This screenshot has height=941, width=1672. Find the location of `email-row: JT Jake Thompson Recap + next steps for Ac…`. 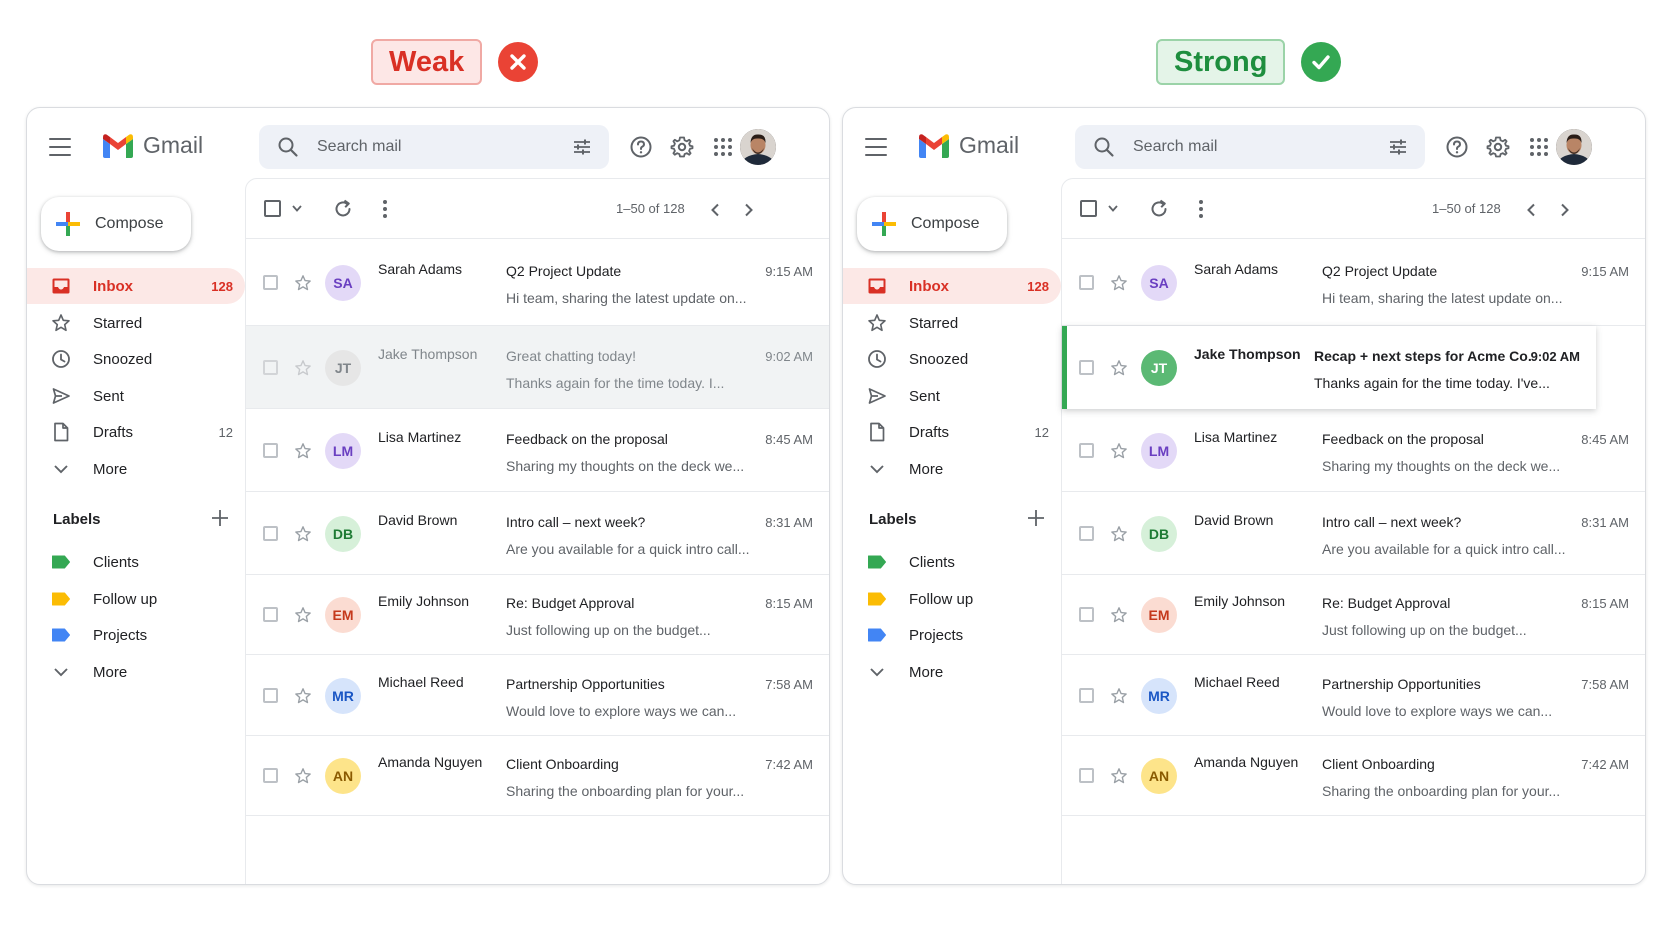

email-row: JT Jake Thompson Recap + next steps for Ac… is located at coordinates (1329, 367).